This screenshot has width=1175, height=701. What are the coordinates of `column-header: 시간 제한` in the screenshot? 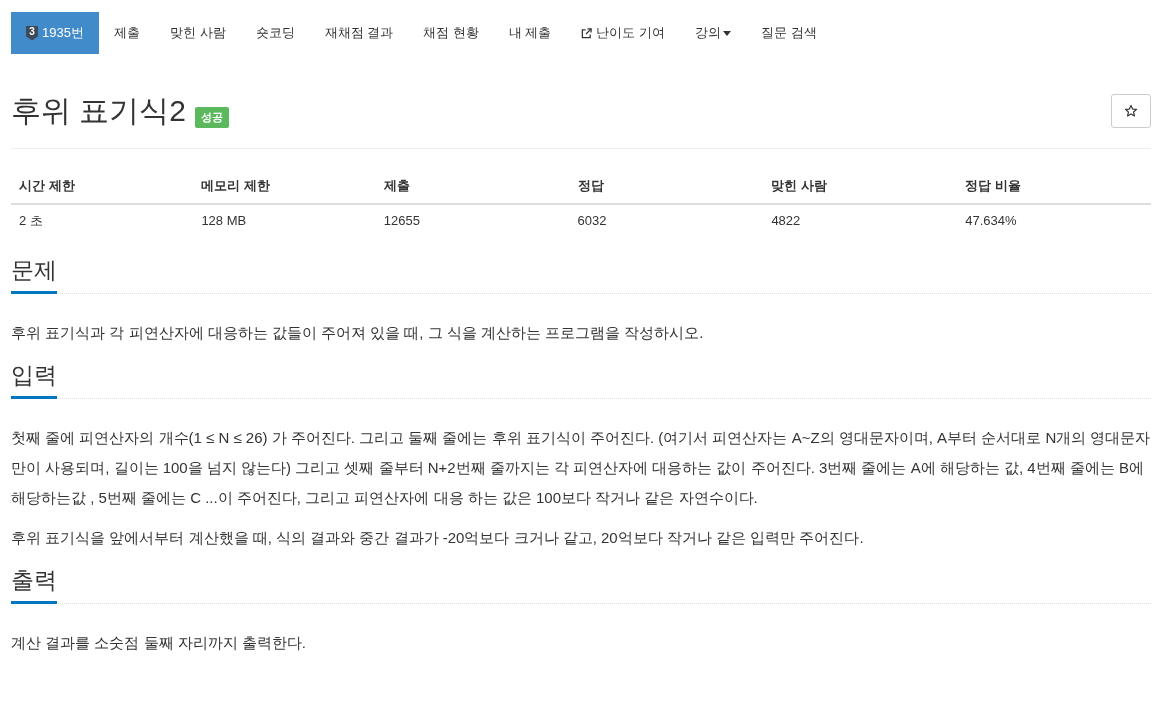 It's located at (102, 186).